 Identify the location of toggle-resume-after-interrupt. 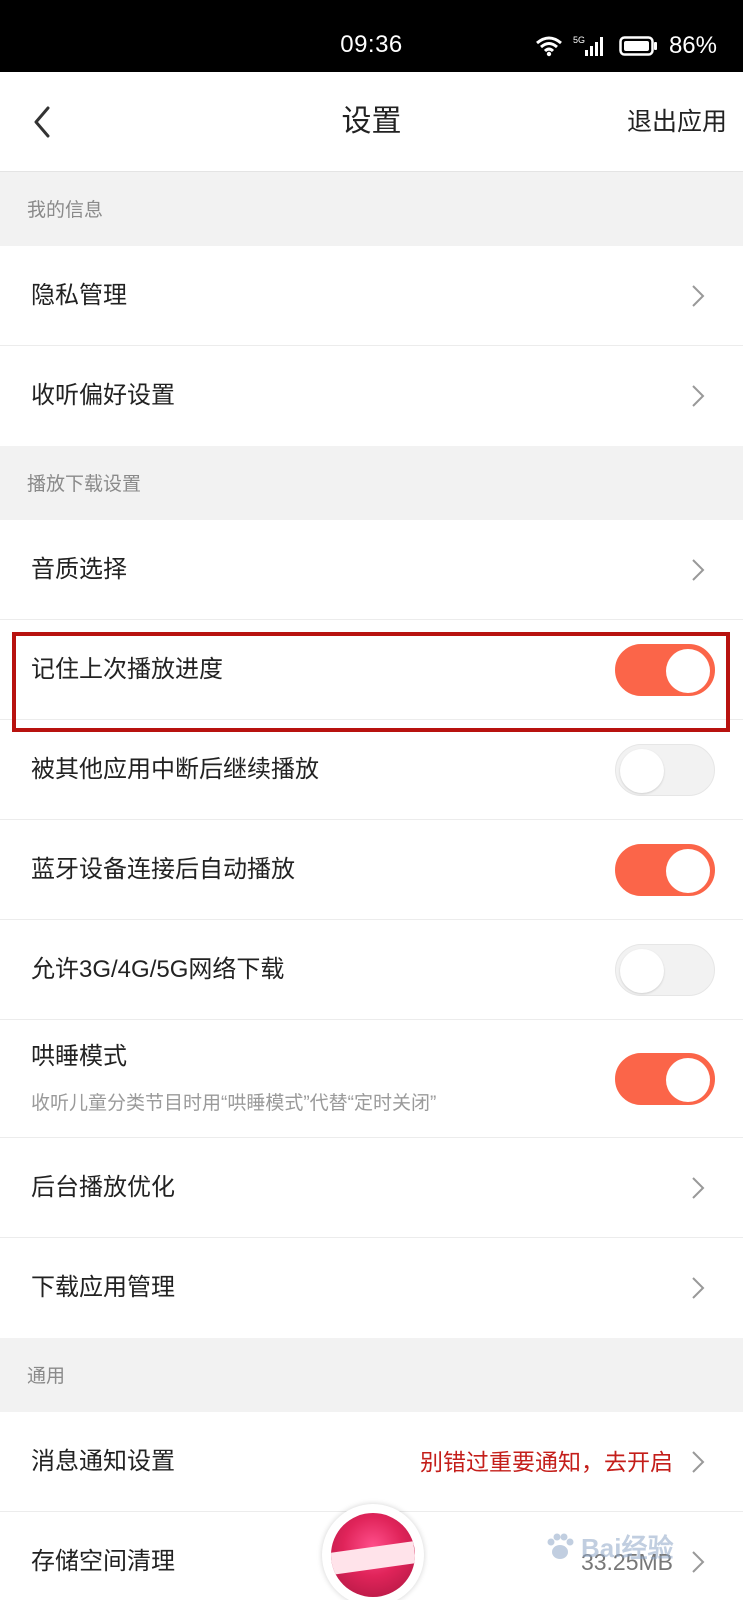
(665, 770).